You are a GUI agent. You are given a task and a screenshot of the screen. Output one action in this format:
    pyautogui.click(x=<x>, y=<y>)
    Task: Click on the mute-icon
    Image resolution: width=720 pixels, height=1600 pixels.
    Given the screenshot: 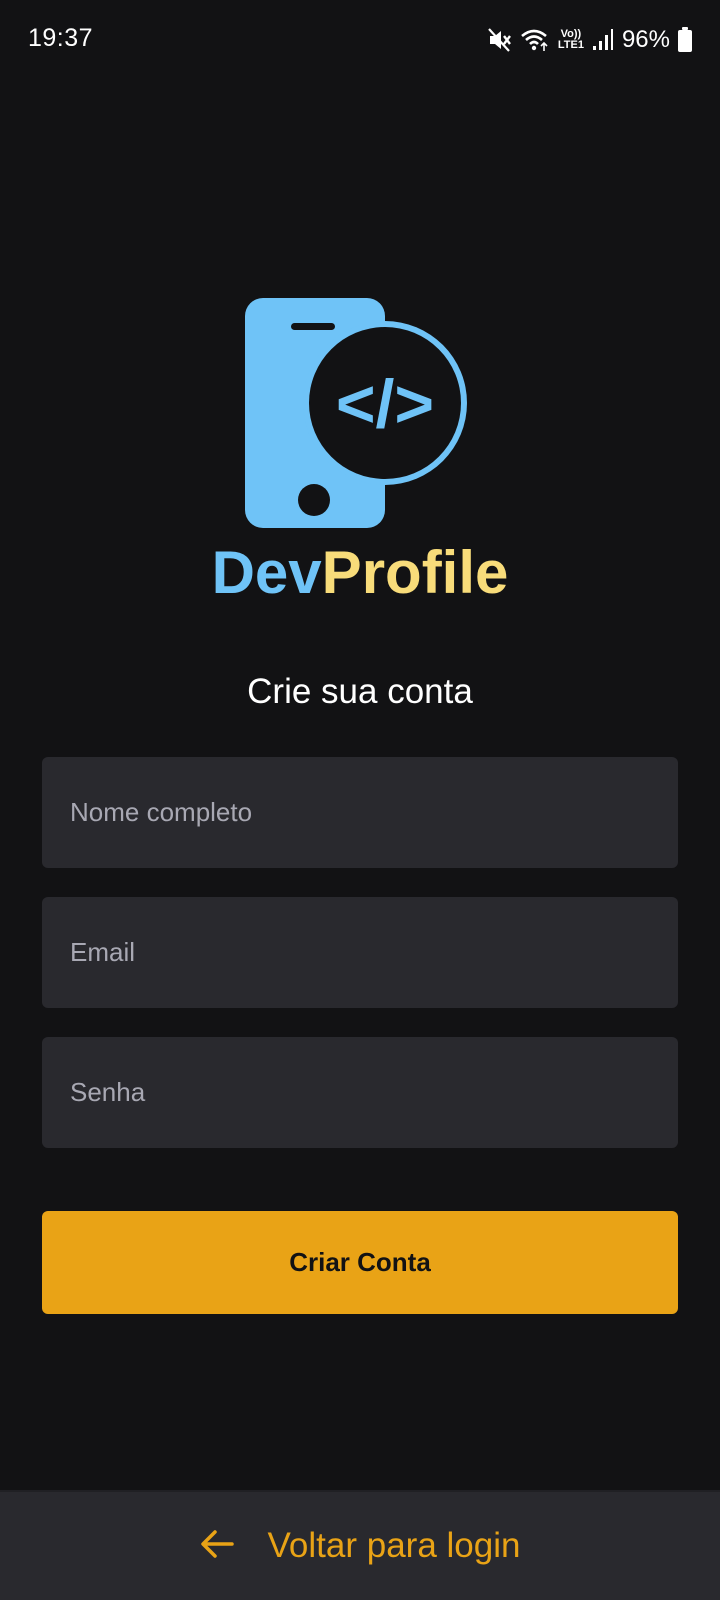 What is the action you would take?
    pyautogui.click(x=500, y=40)
    